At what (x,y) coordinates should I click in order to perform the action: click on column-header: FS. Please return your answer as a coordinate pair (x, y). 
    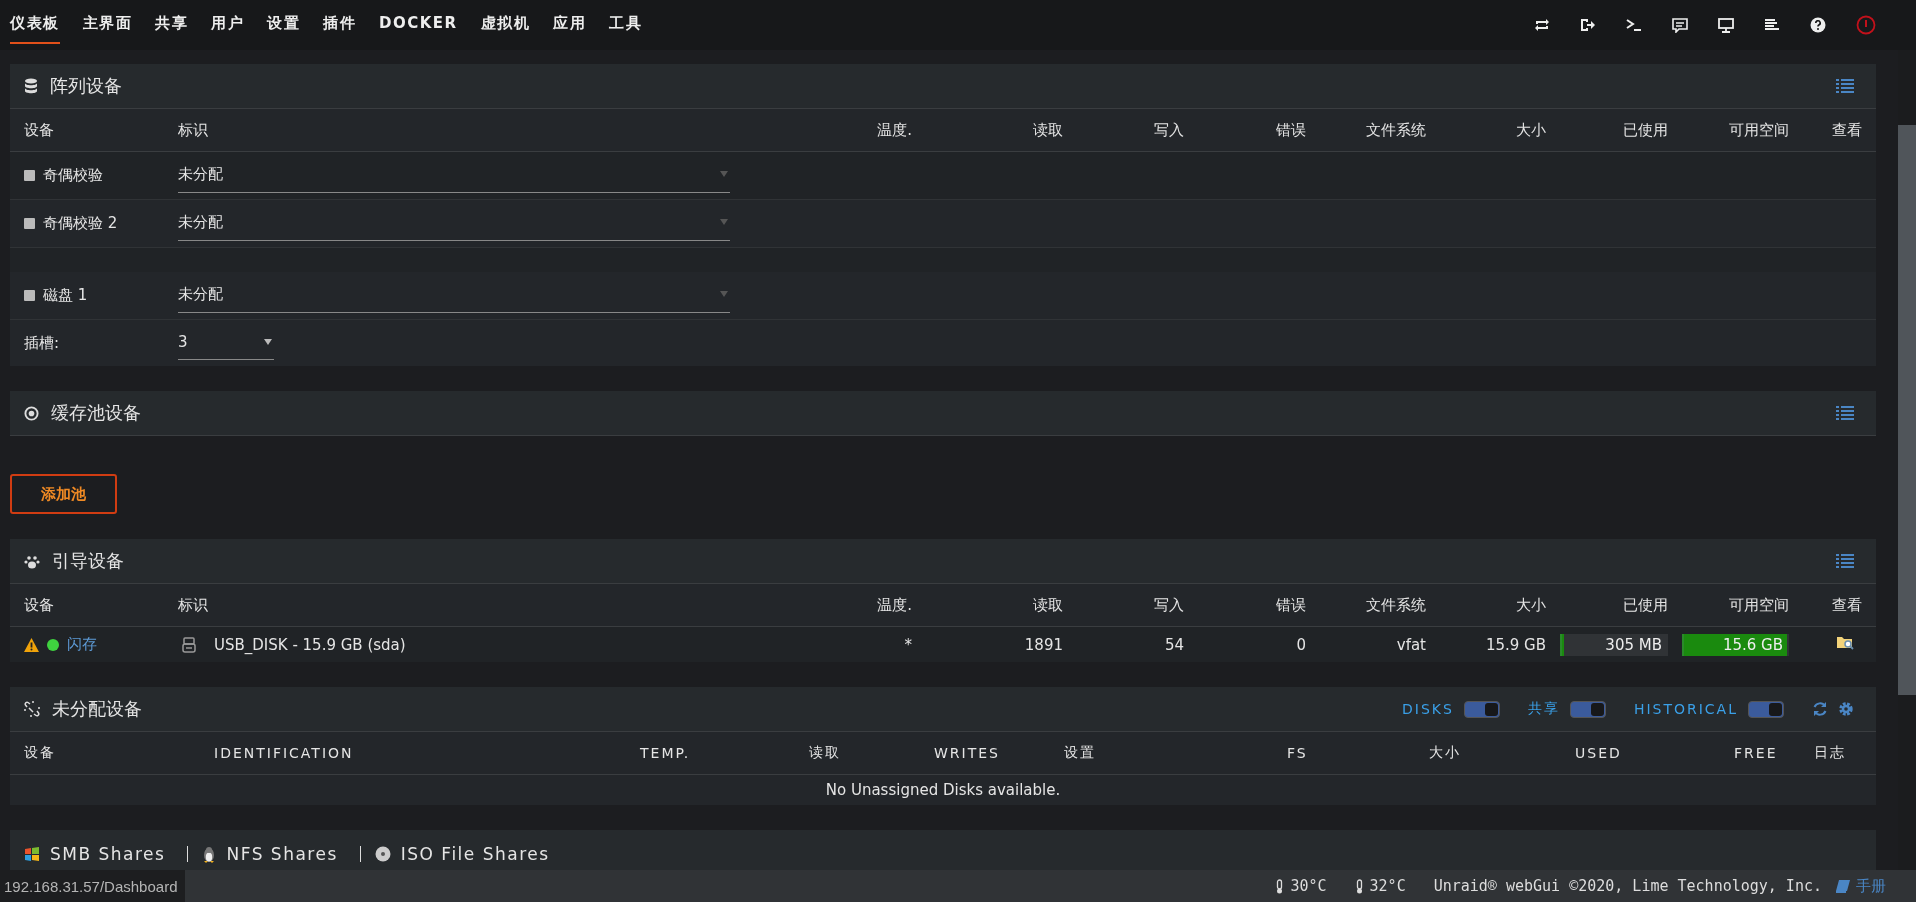
    Looking at the image, I should click on (1298, 753).